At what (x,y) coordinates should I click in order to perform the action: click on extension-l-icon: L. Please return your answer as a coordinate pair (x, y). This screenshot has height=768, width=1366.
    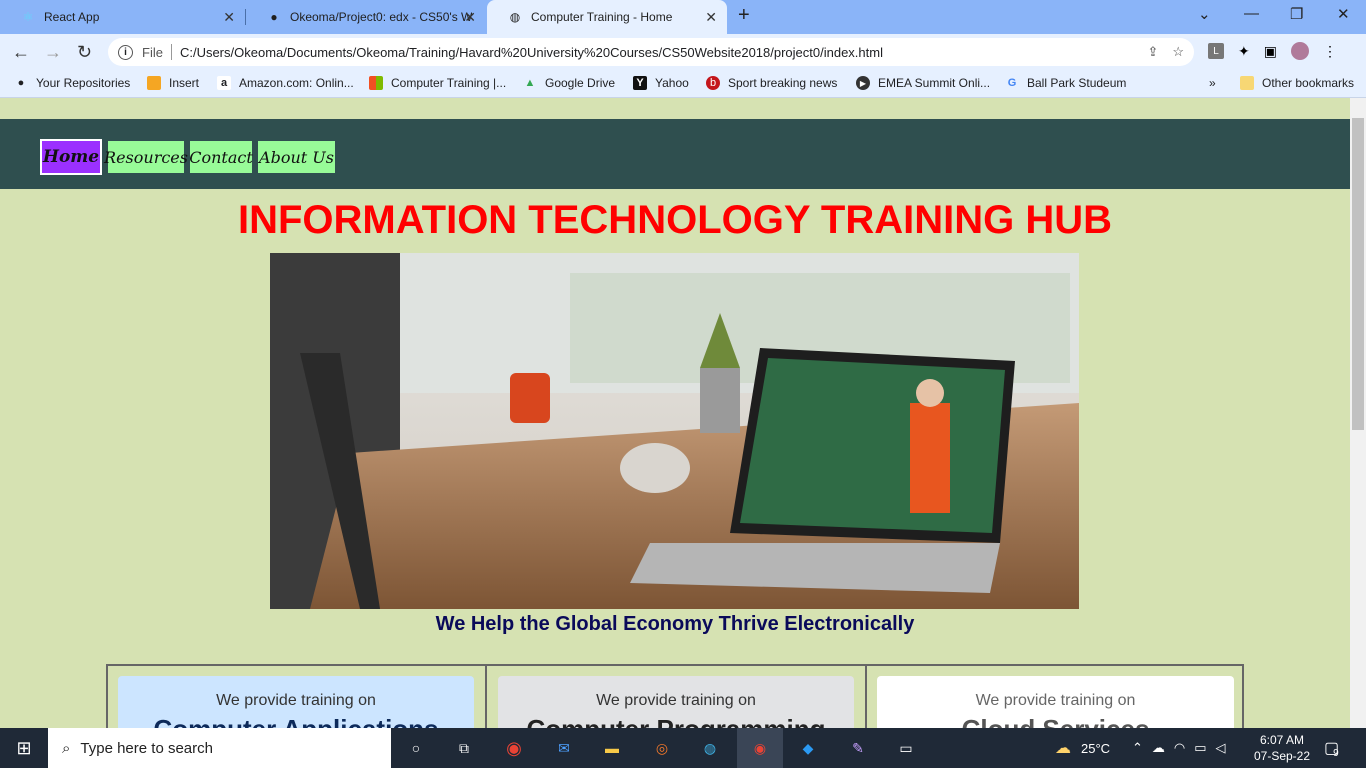
    Looking at the image, I should click on (1216, 51).